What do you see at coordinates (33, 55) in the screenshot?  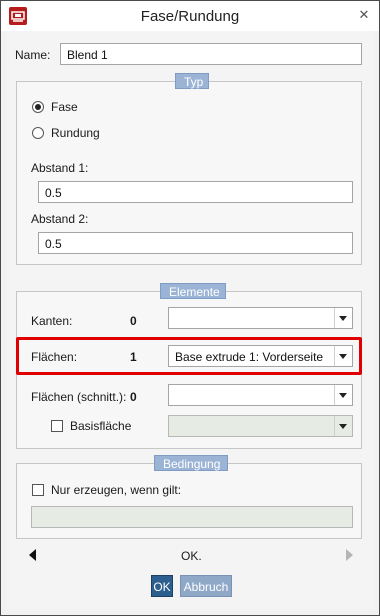 I see `name-label: Name:` at bounding box center [33, 55].